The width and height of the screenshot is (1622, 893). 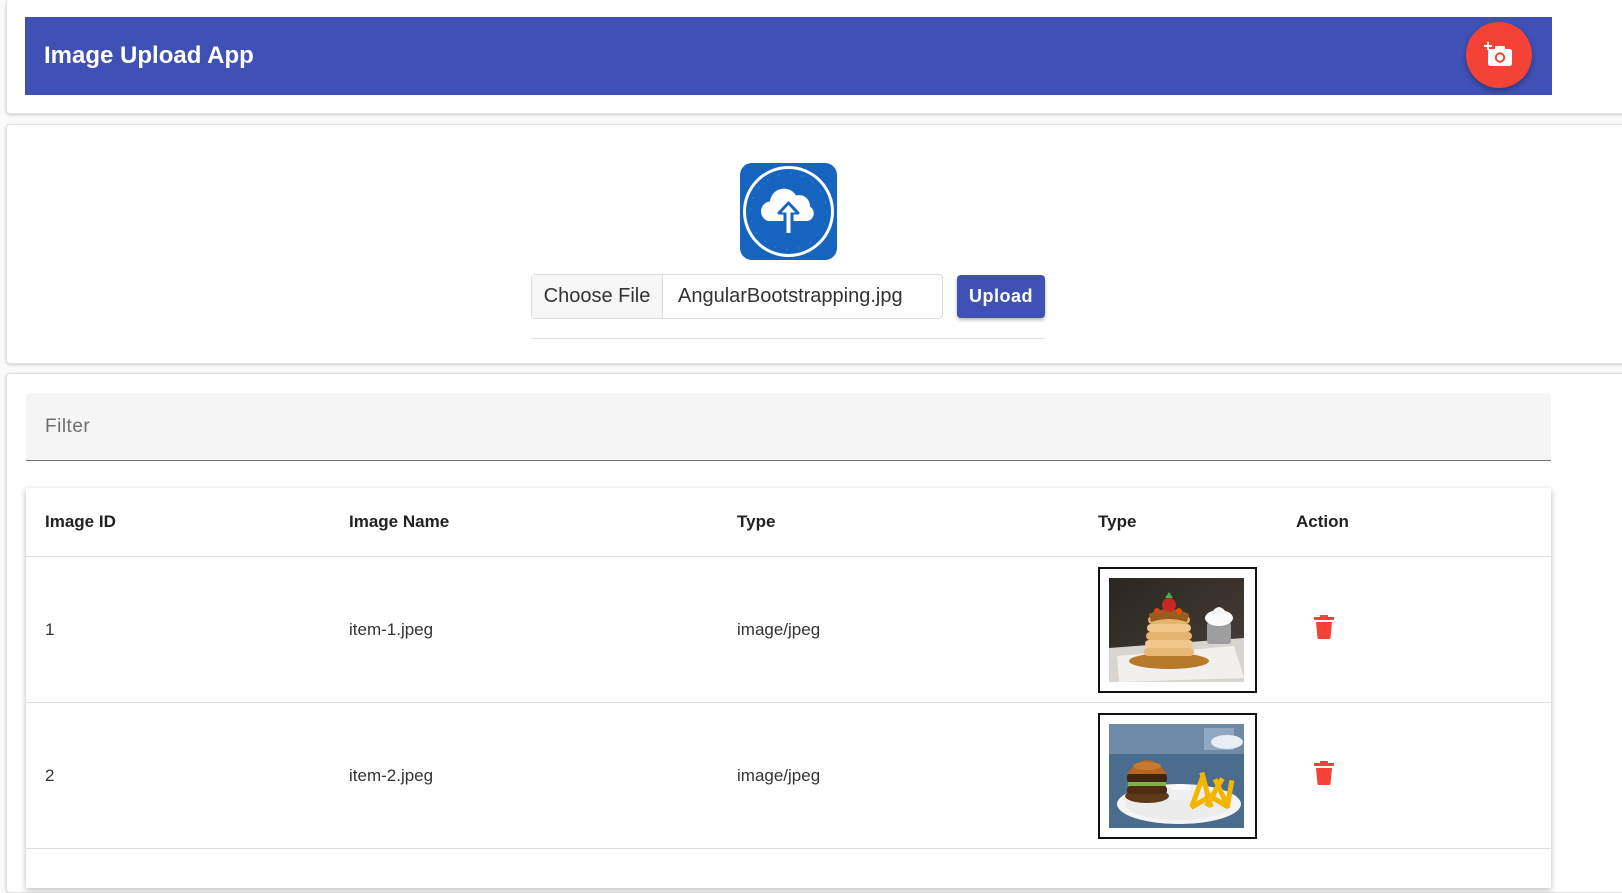 What do you see at coordinates (788, 56) in the screenshot?
I see `app-toolbar: Image Upload App` at bounding box center [788, 56].